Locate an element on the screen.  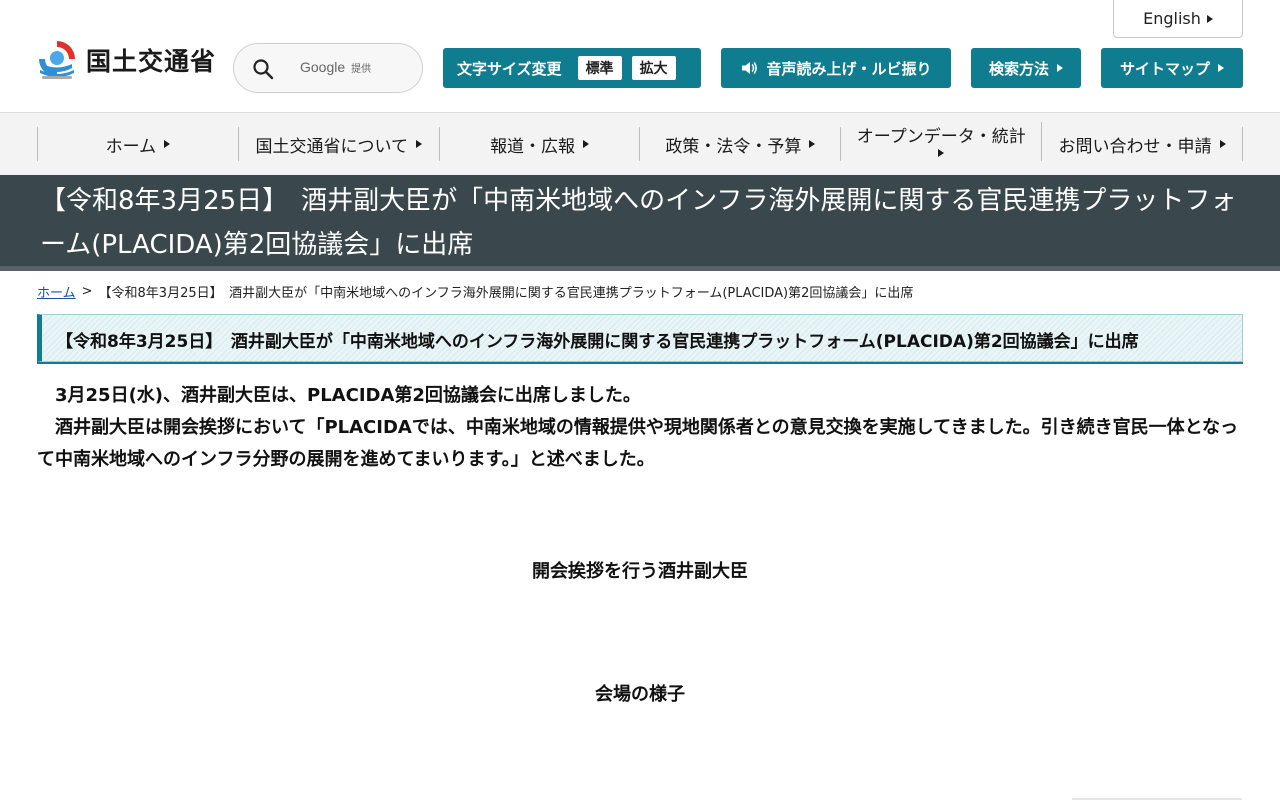
nav-item-press: 報道・広報 is located at coordinates (540, 144).